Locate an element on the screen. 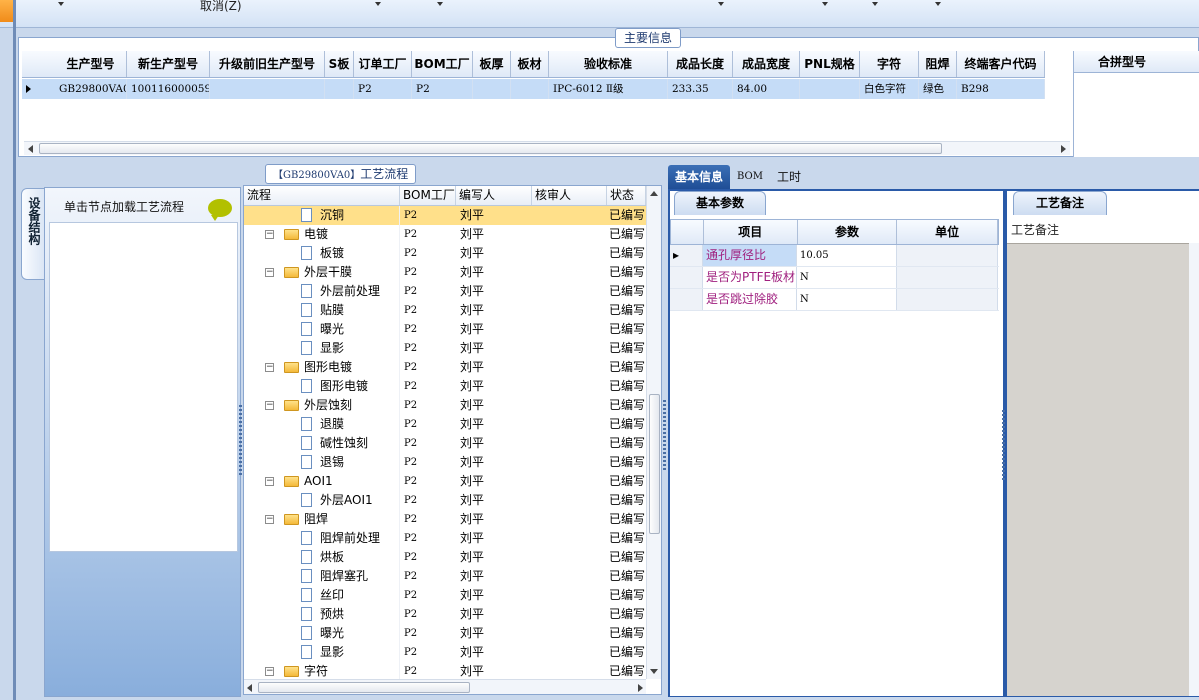  tree-node: 预烘 is located at coordinates (322, 614).